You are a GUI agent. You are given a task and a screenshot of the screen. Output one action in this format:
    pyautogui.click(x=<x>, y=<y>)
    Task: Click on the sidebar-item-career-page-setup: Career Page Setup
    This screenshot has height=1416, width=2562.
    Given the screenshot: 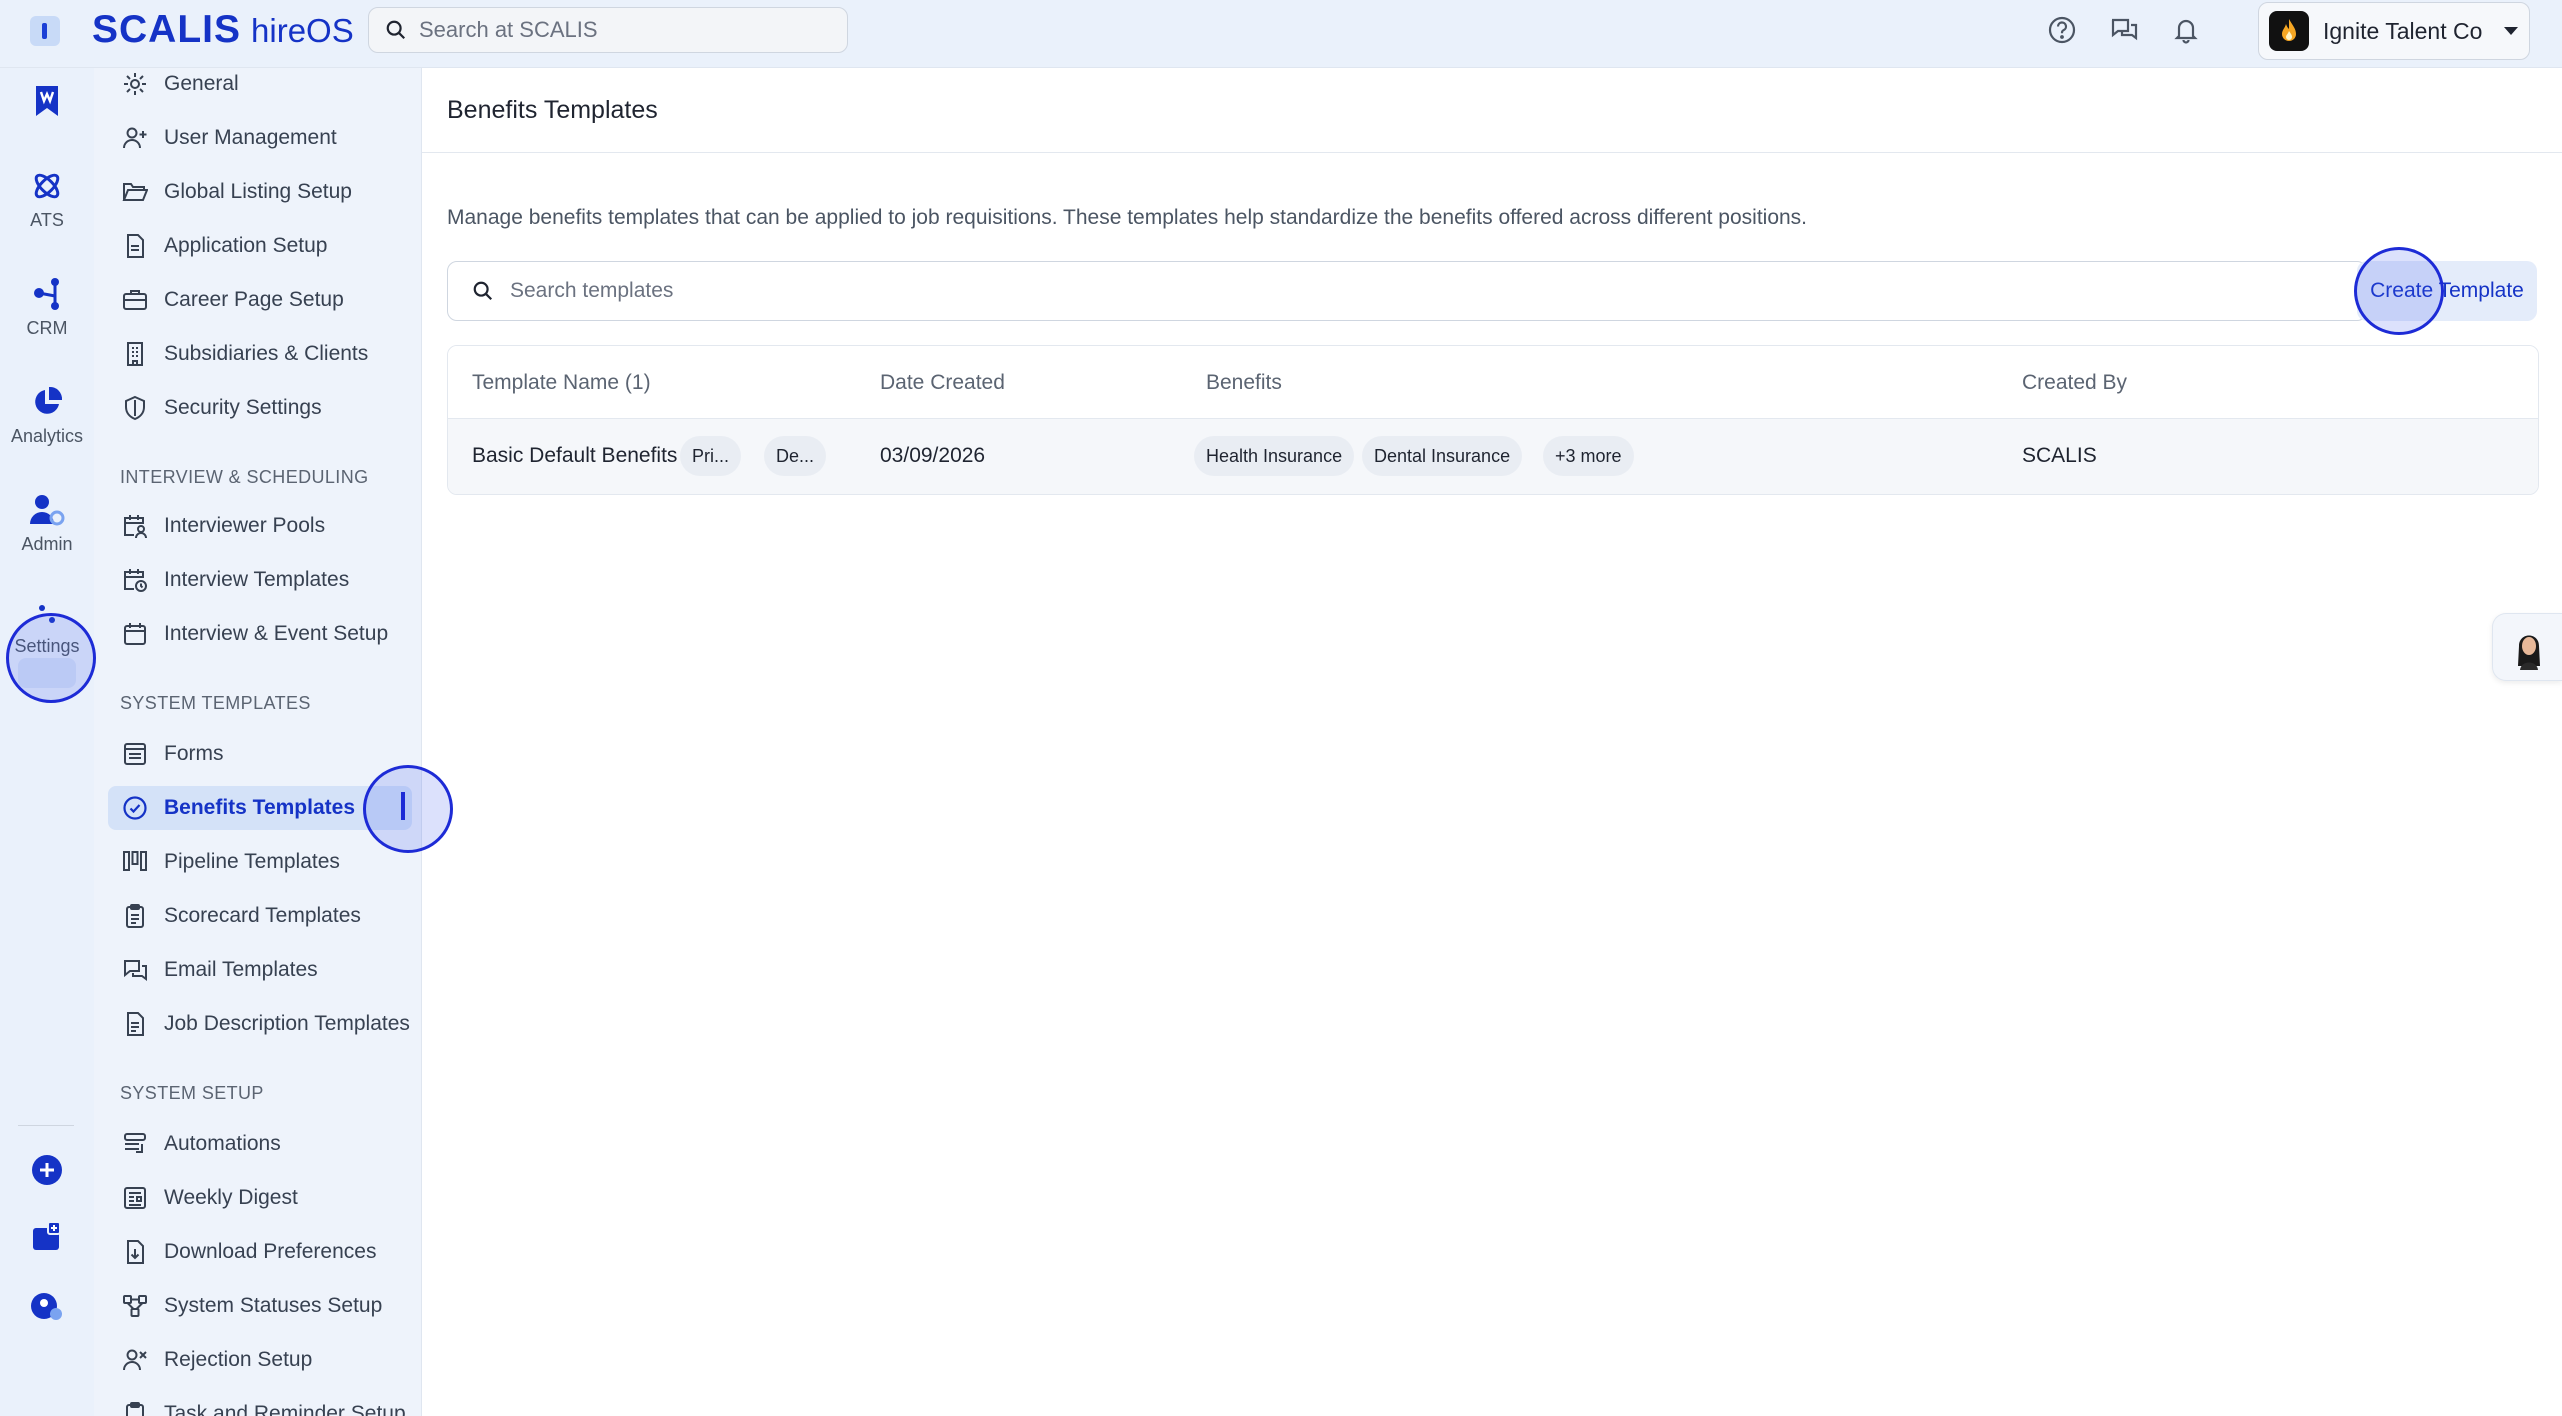 What is the action you would take?
    pyautogui.click(x=260, y=300)
    